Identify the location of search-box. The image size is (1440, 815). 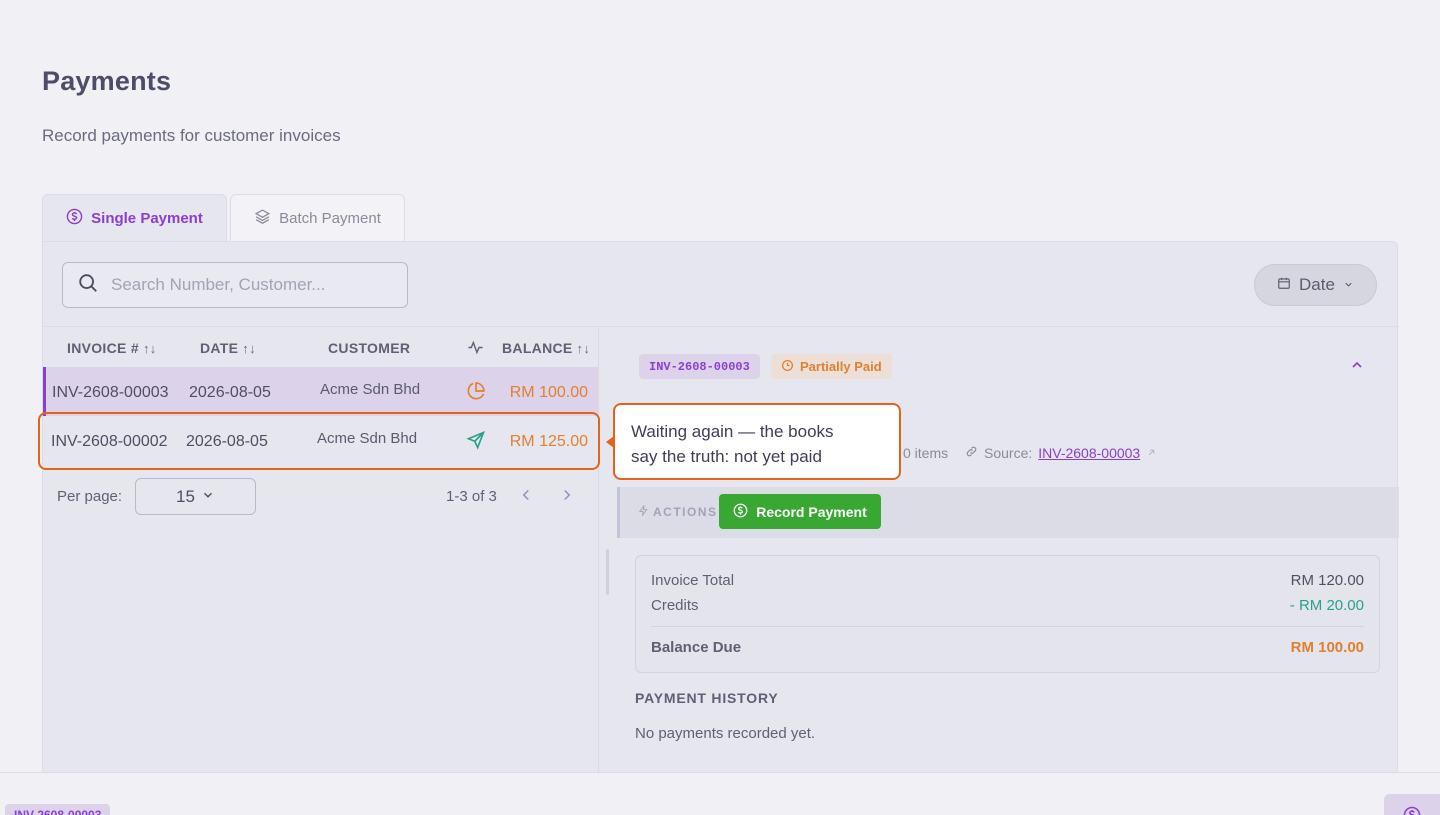
(235, 285).